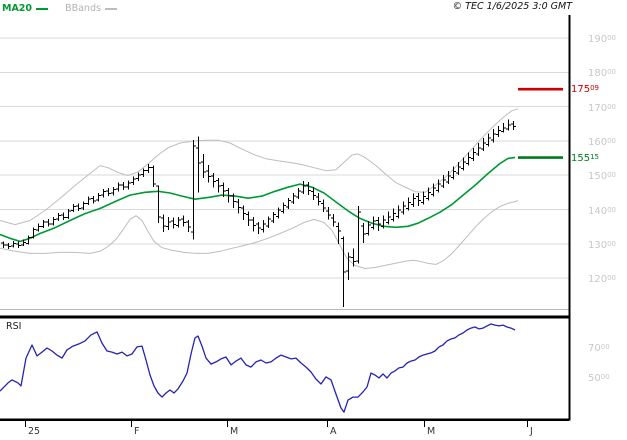 This screenshot has width=627, height=440. What do you see at coordinates (59, 10) in the screenshot?
I see `chart-legend: MA20 BBands` at bounding box center [59, 10].